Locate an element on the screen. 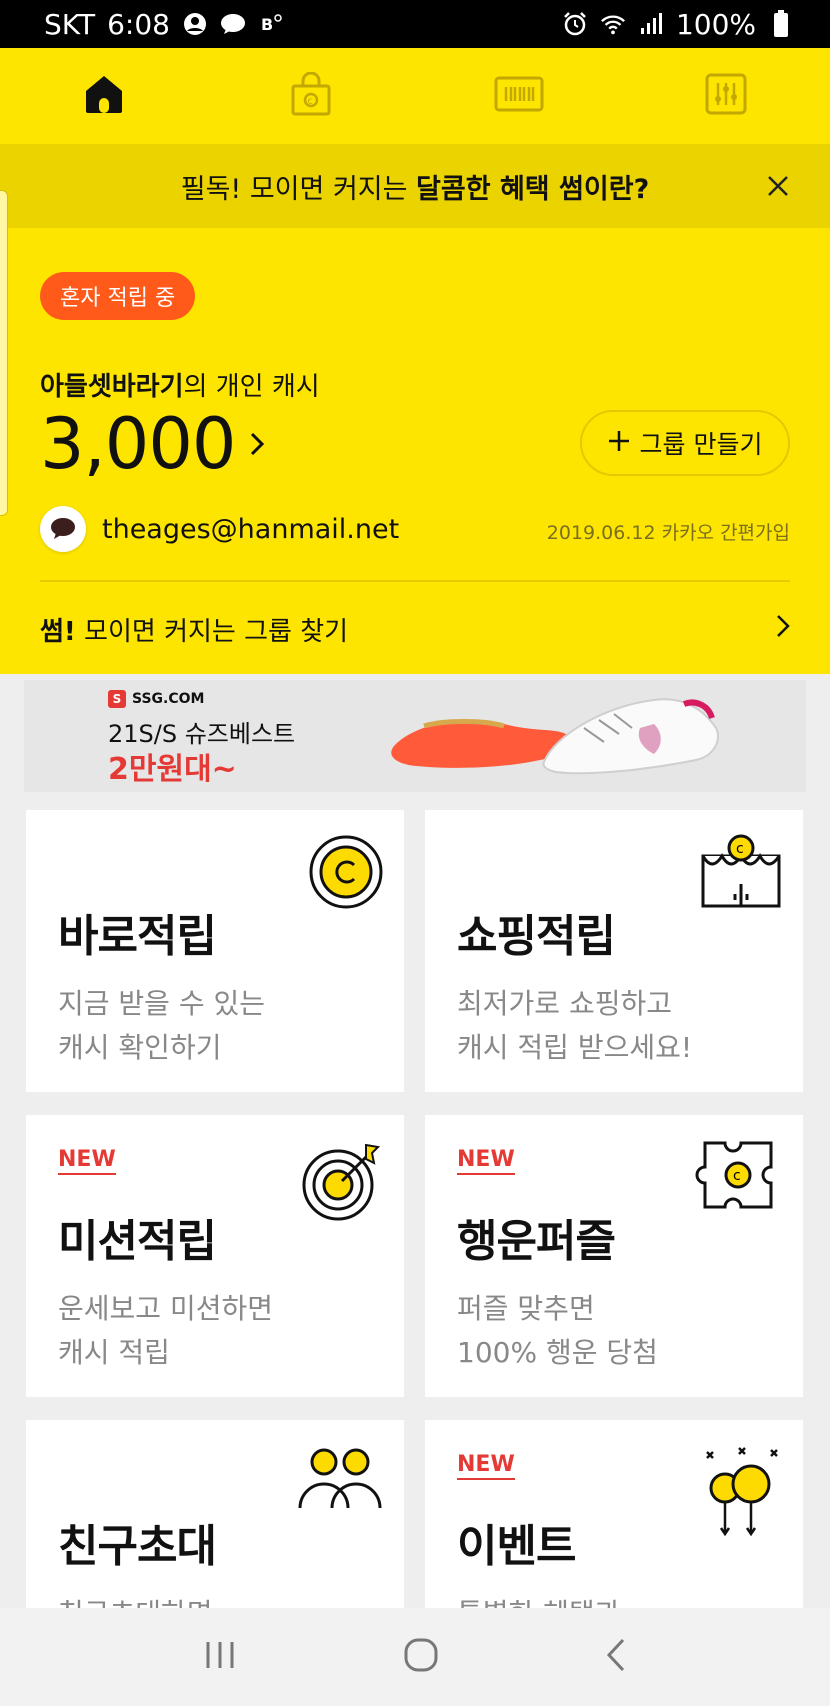 Image resolution: width=830 pixels, height=1706 pixels. notice-text: 필독! 모이면 커지는 달콤한 혜택 썸이란? is located at coordinates (415, 186).